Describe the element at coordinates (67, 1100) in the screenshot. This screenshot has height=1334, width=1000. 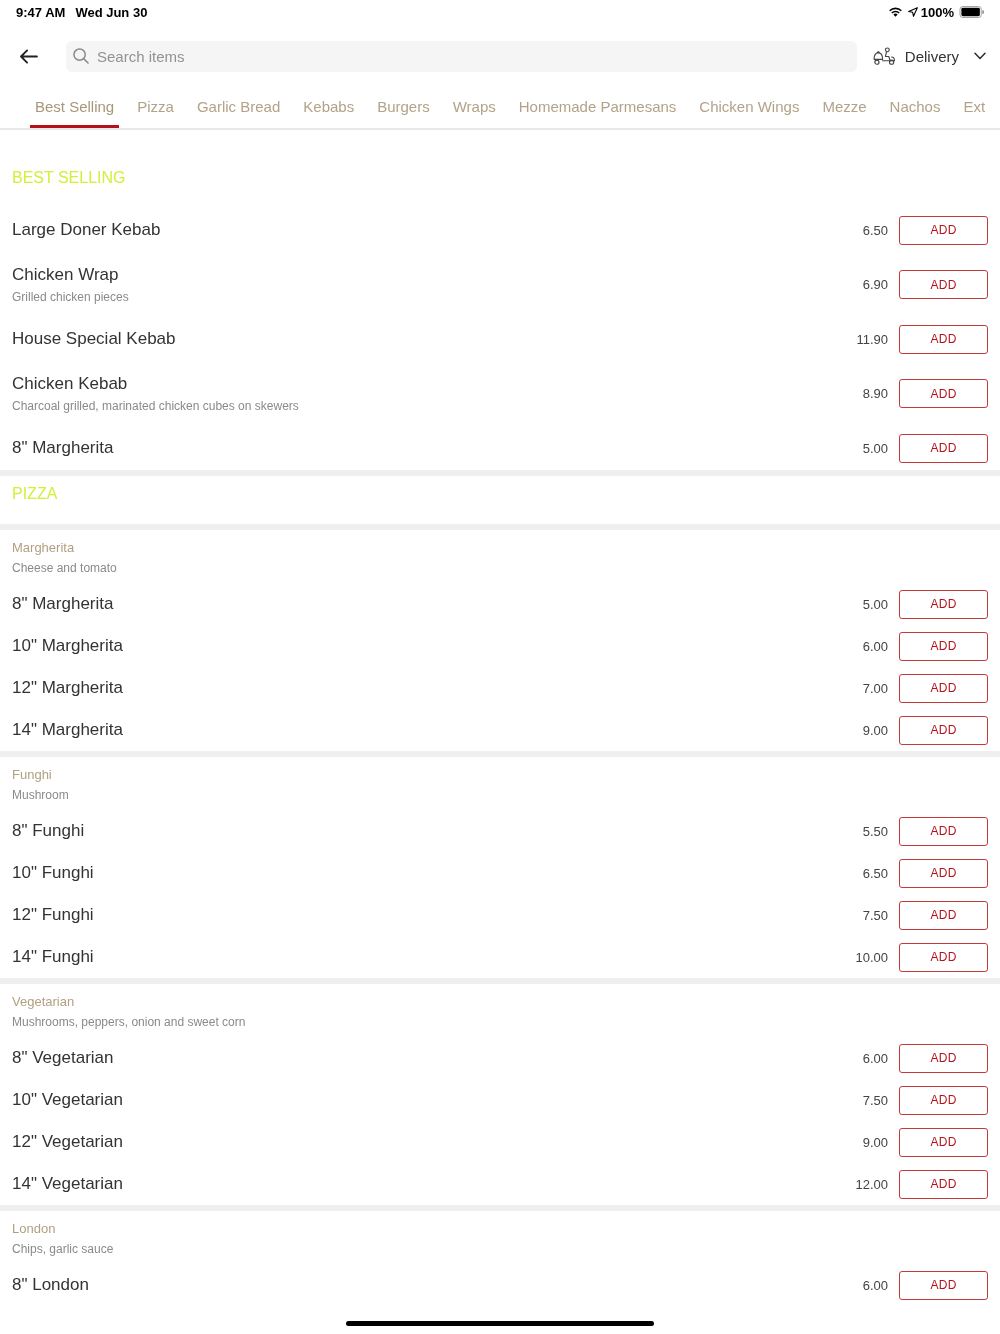
I see `item-name: 10" Vegetarian` at that location.